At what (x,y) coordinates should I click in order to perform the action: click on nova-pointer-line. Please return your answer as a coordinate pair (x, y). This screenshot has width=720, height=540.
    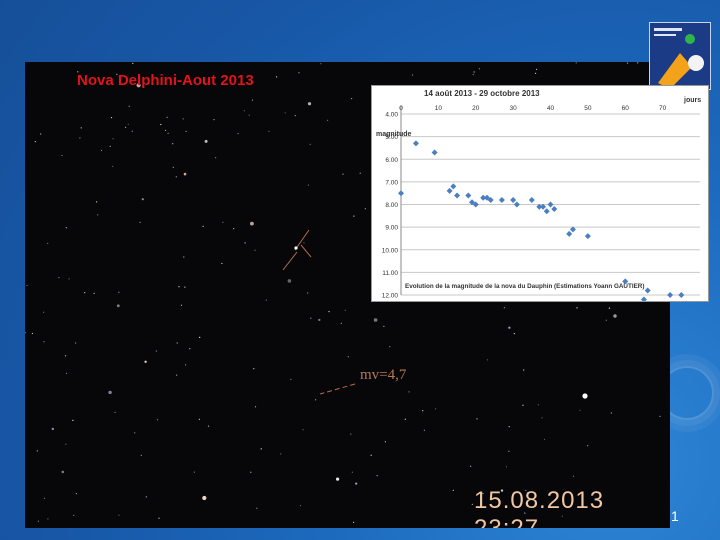
    Looking at the image, I should click on (306, 251).